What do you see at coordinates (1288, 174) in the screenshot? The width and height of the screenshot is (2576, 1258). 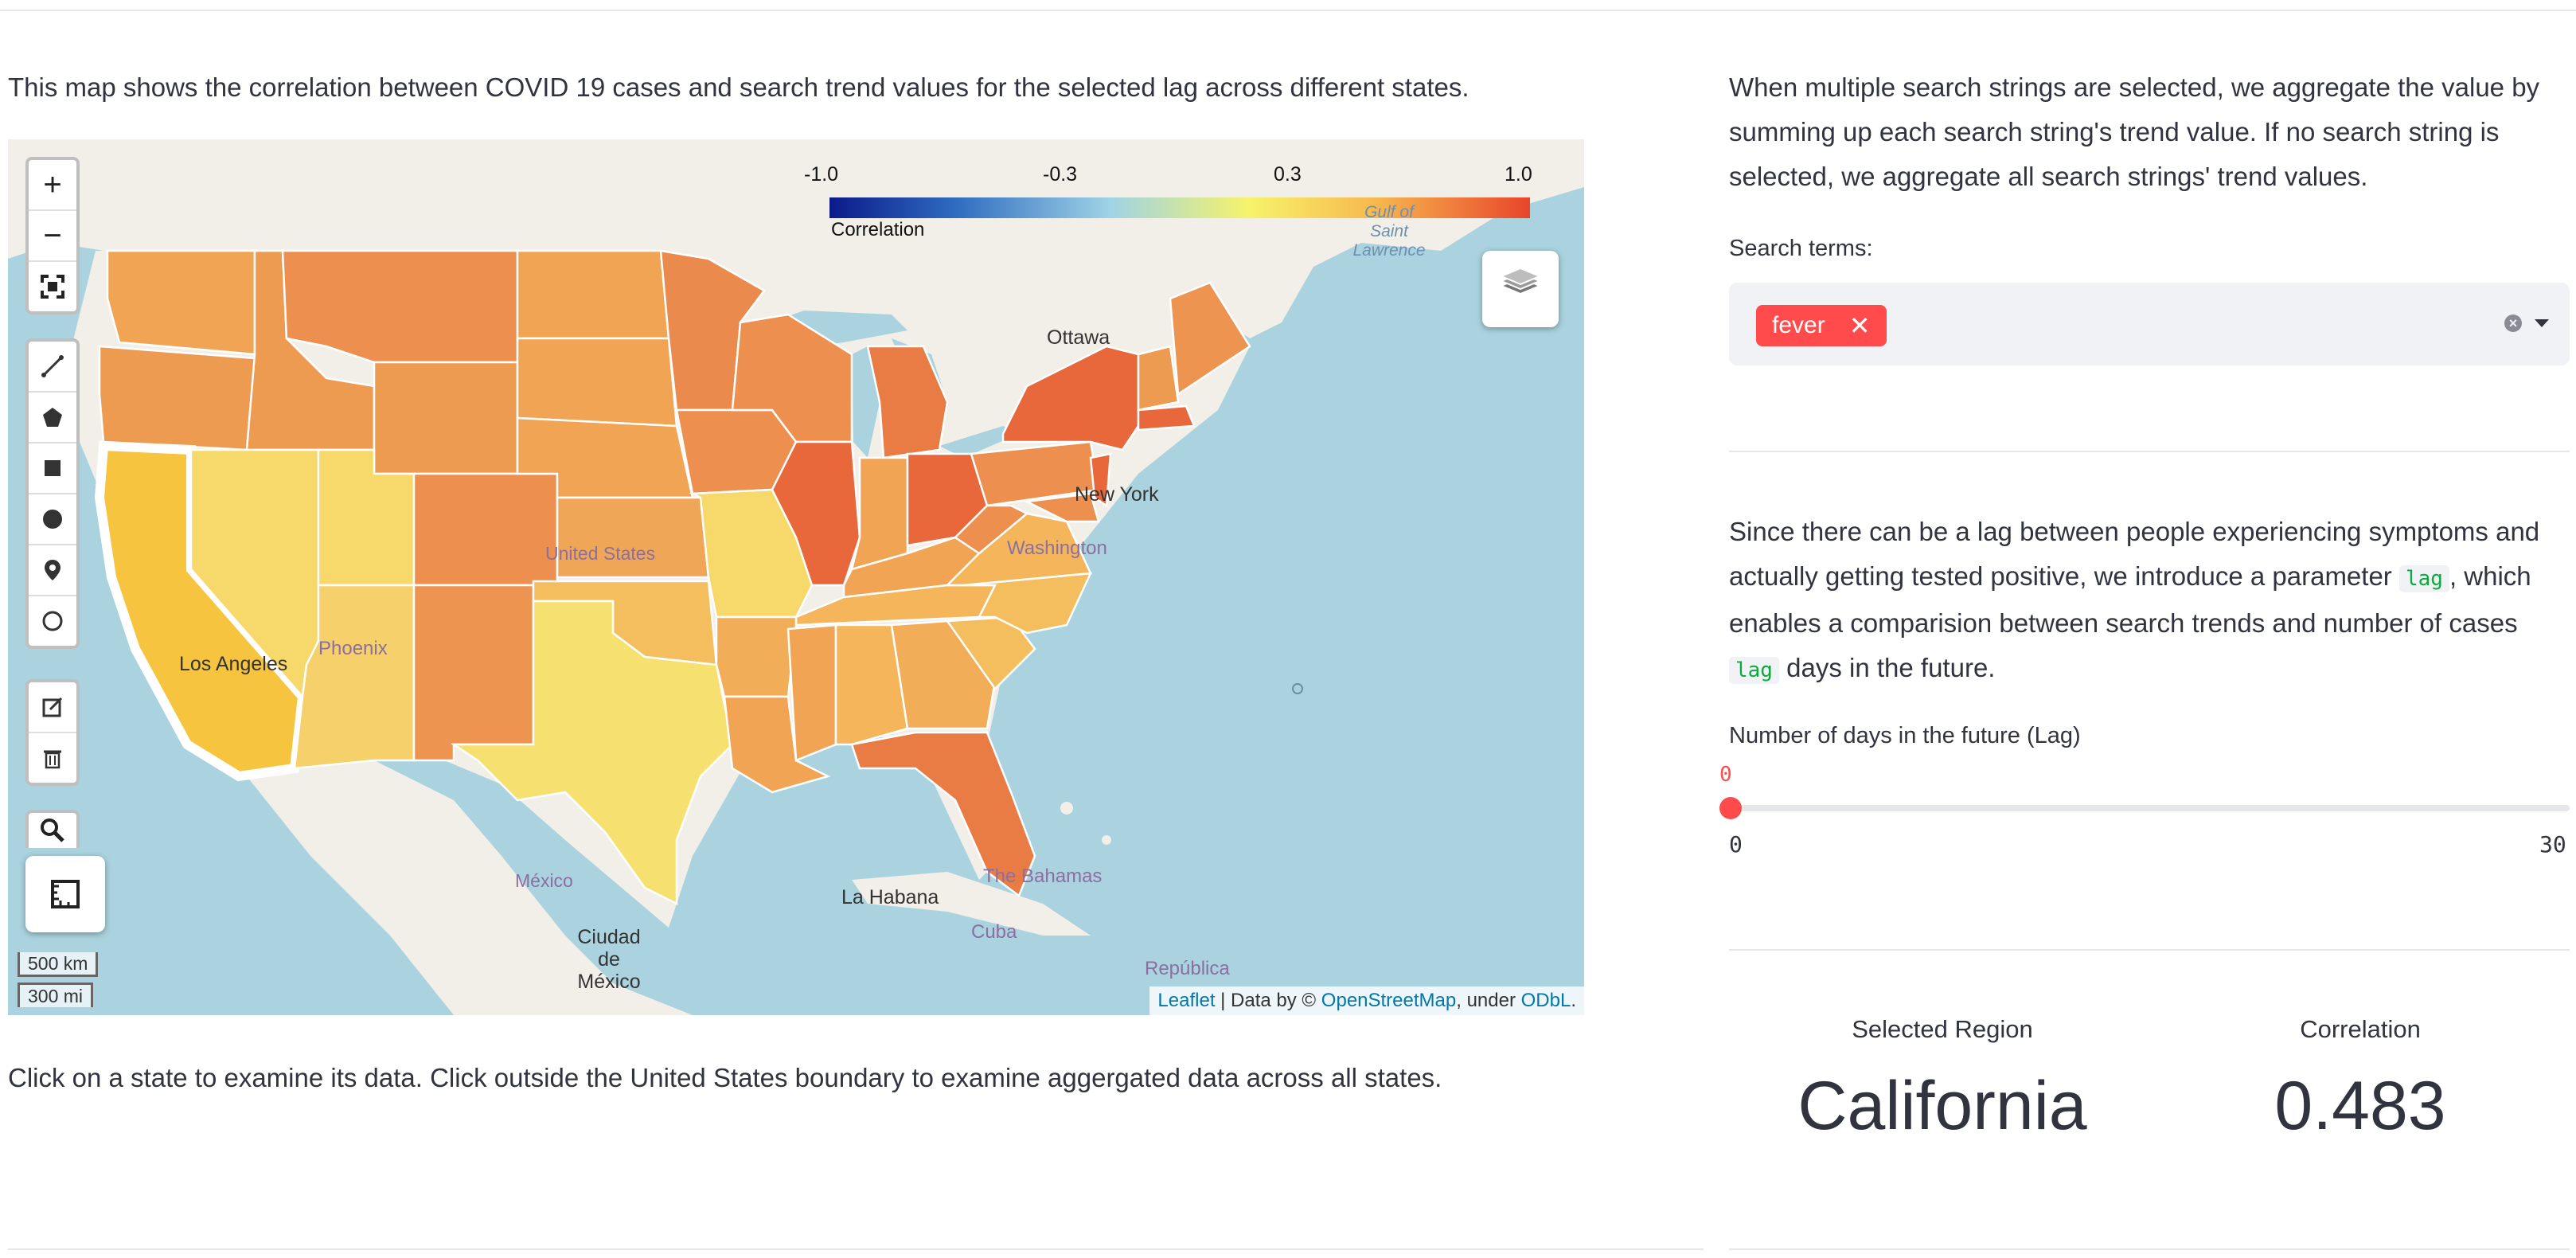 I see `legend-tick-3: 0.3` at bounding box center [1288, 174].